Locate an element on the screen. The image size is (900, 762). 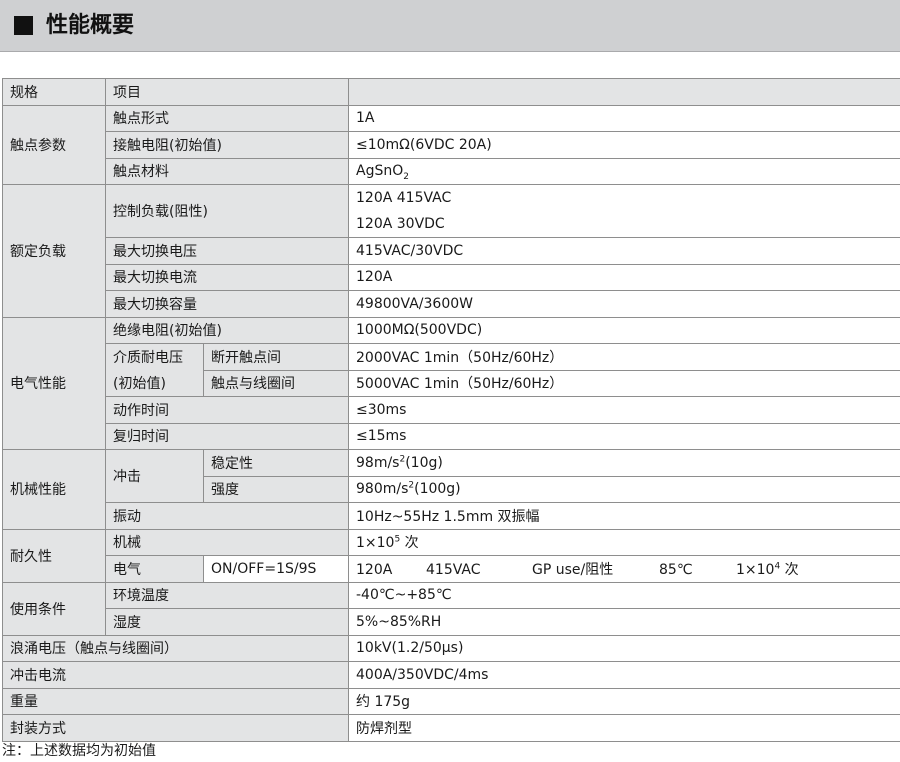
table-row: 复归时间 ≤15ms is located at coordinates (451, 436).